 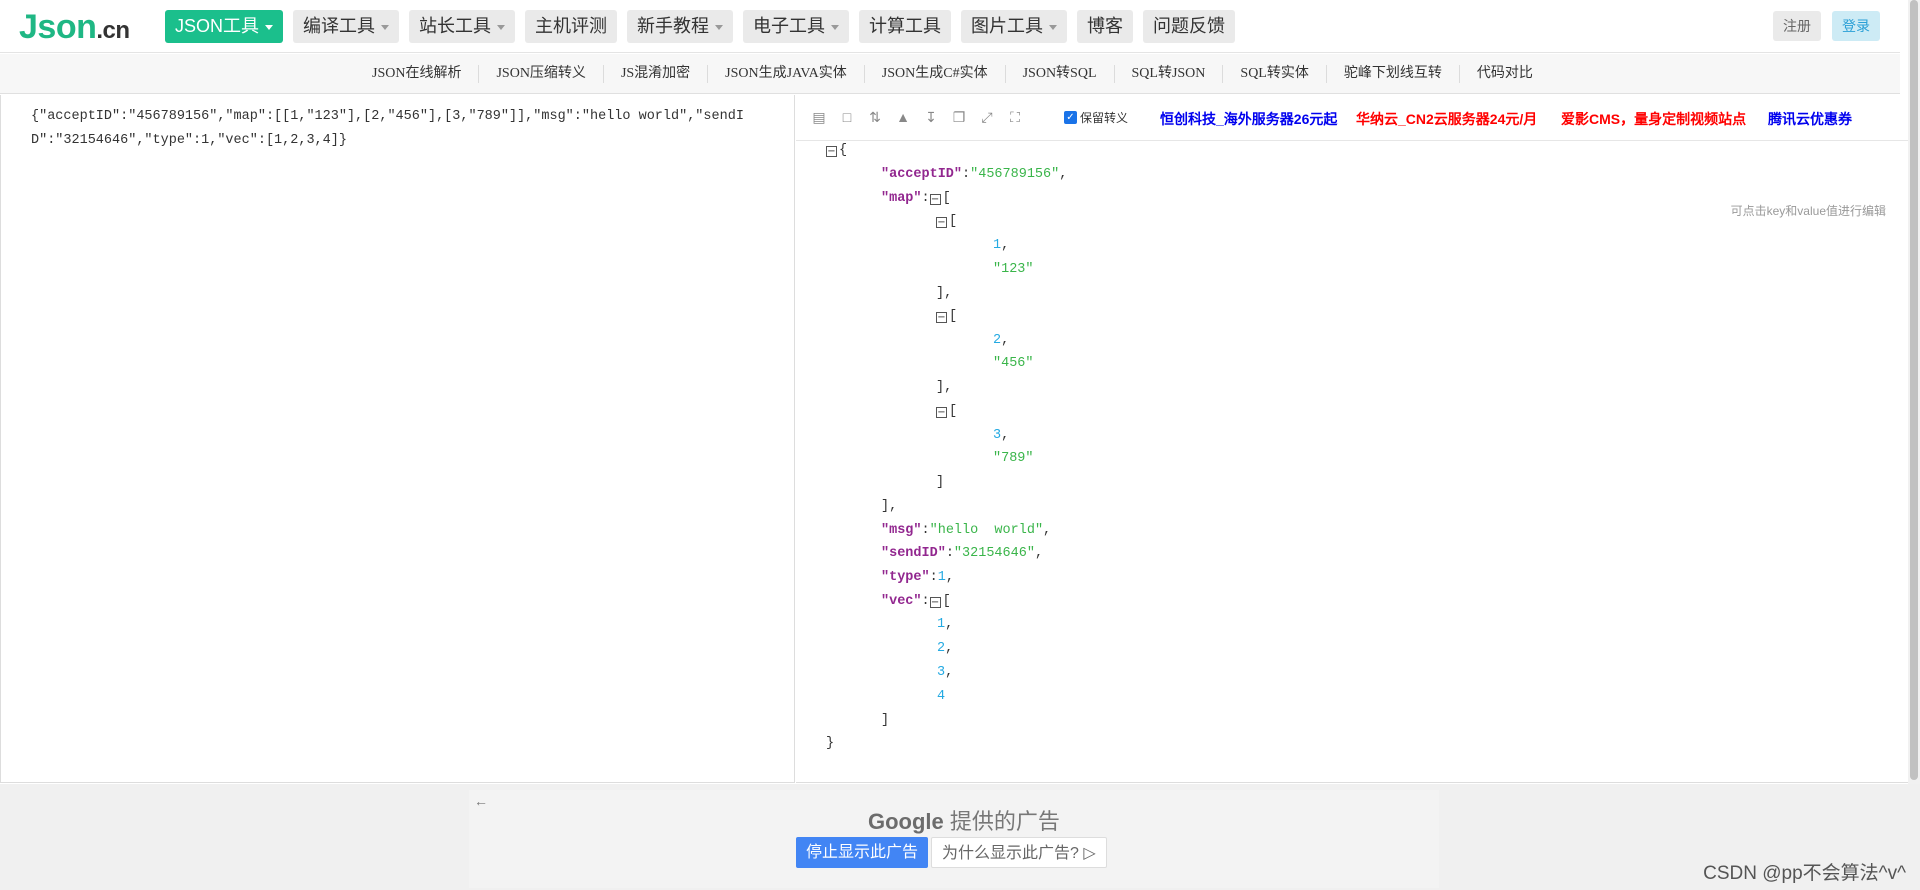 What do you see at coordinates (1013, 269) in the screenshot?
I see `tree-value: "123"` at bounding box center [1013, 269].